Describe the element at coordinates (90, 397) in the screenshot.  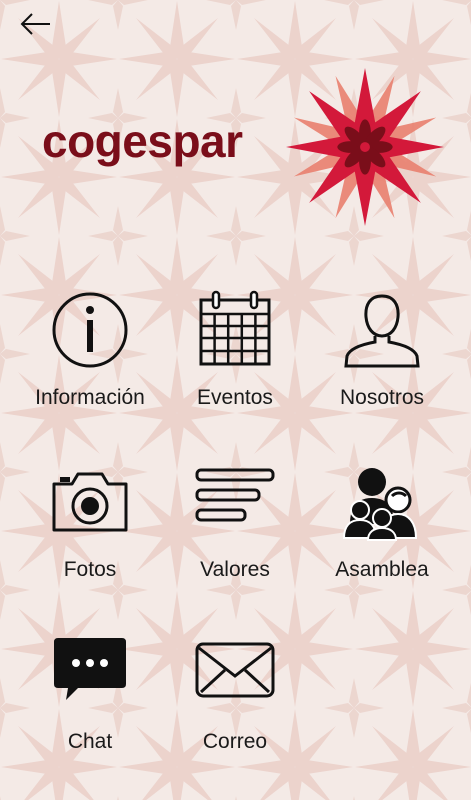
I see `menu-label-informacion: Información` at that location.